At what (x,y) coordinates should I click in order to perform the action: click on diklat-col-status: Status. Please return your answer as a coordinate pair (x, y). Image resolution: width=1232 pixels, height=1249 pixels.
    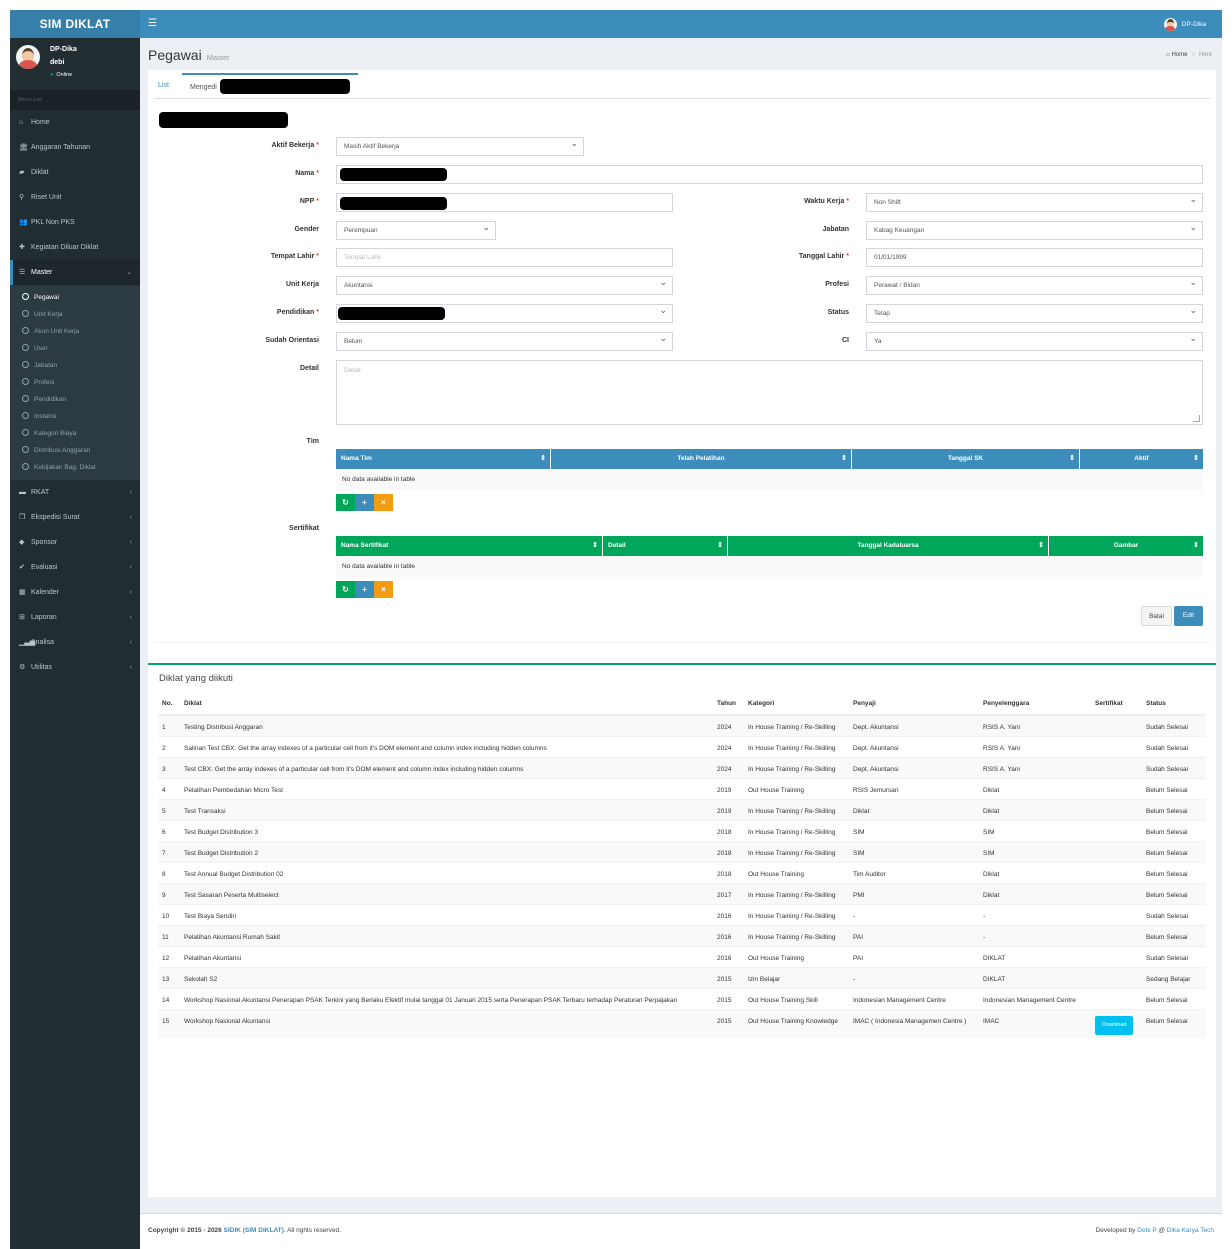
    Looking at the image, I should click on (1174, 704).